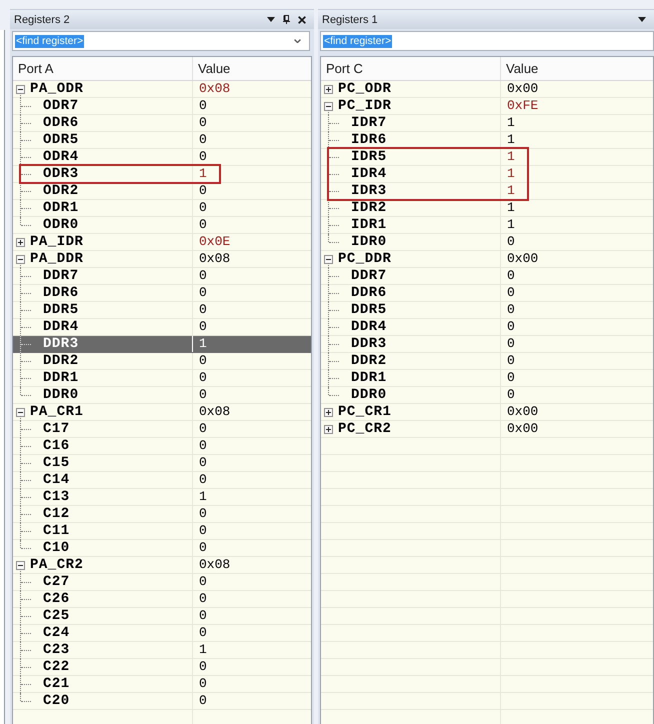 The height and width of the screenshot is (724, 654). Describe the element at coordinates (286, 19) in the screenshot. I see `pin-icon` at that location.